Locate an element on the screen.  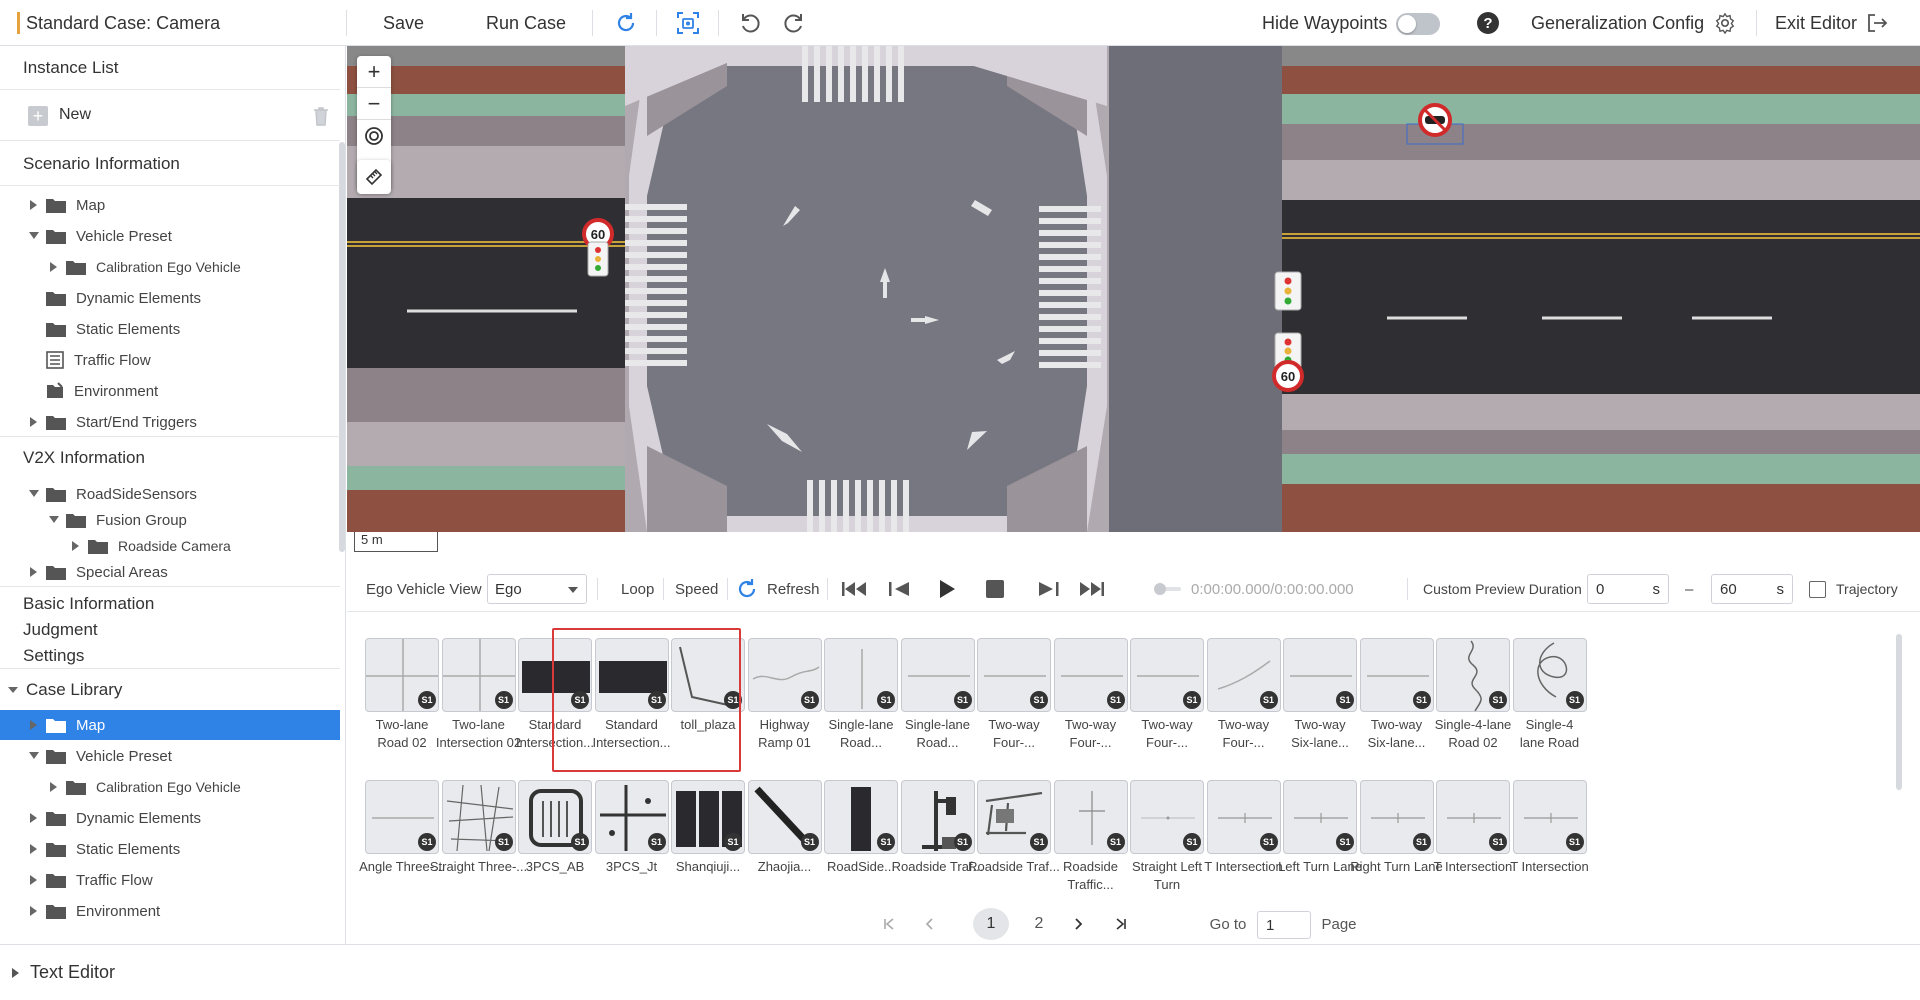
prev-page-icon is located at coordinates (930, 924).